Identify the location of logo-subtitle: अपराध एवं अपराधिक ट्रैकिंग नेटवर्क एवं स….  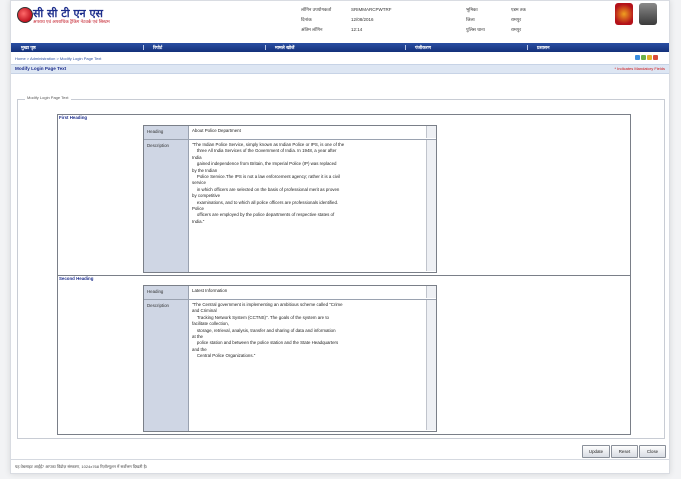
(71, 21).